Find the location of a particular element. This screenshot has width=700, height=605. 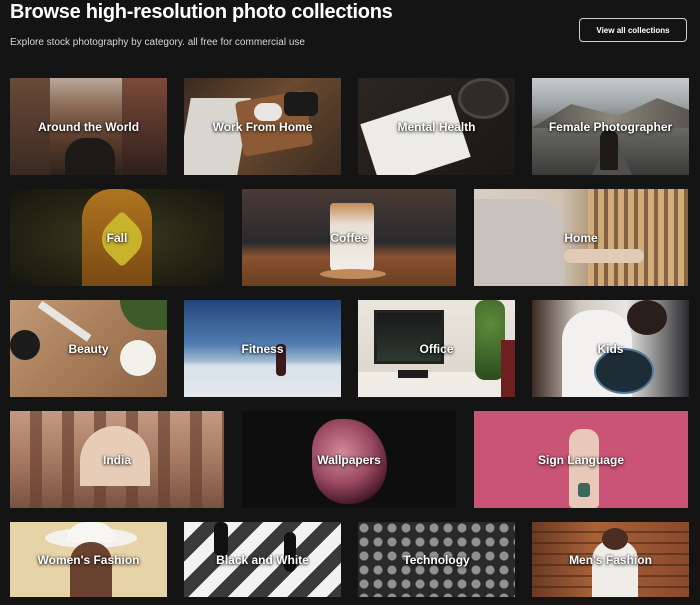

collection-tile-fall: Fall is located at coordinates (117, 237).